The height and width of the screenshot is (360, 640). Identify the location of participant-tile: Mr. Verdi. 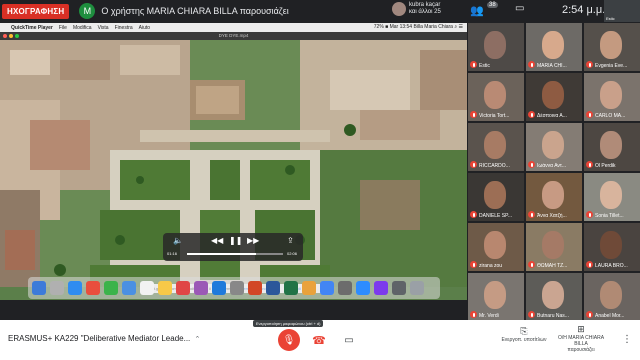
(496, 297).